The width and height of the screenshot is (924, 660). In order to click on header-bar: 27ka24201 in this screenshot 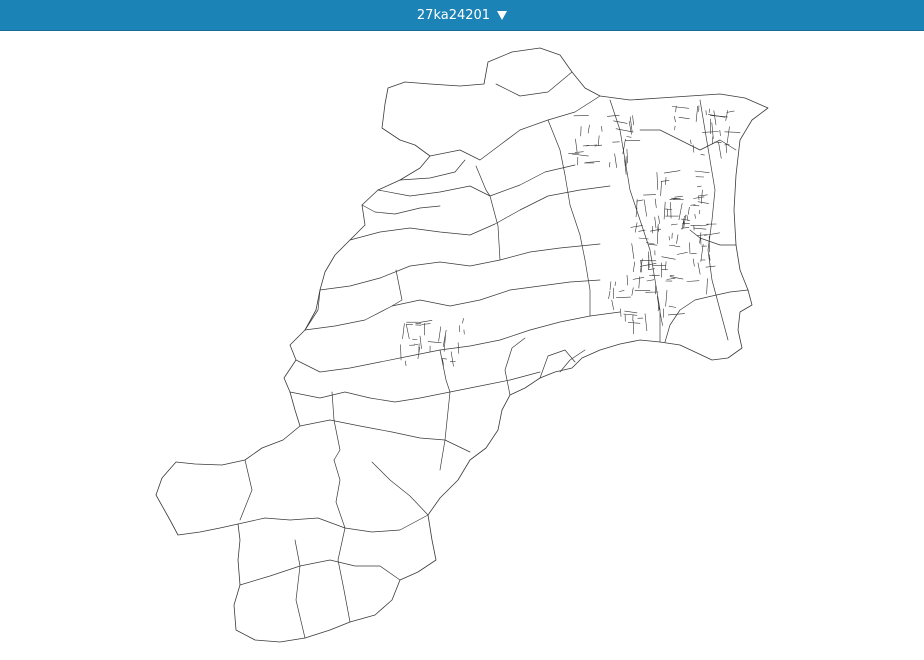, I will do `click(462, 15)`.